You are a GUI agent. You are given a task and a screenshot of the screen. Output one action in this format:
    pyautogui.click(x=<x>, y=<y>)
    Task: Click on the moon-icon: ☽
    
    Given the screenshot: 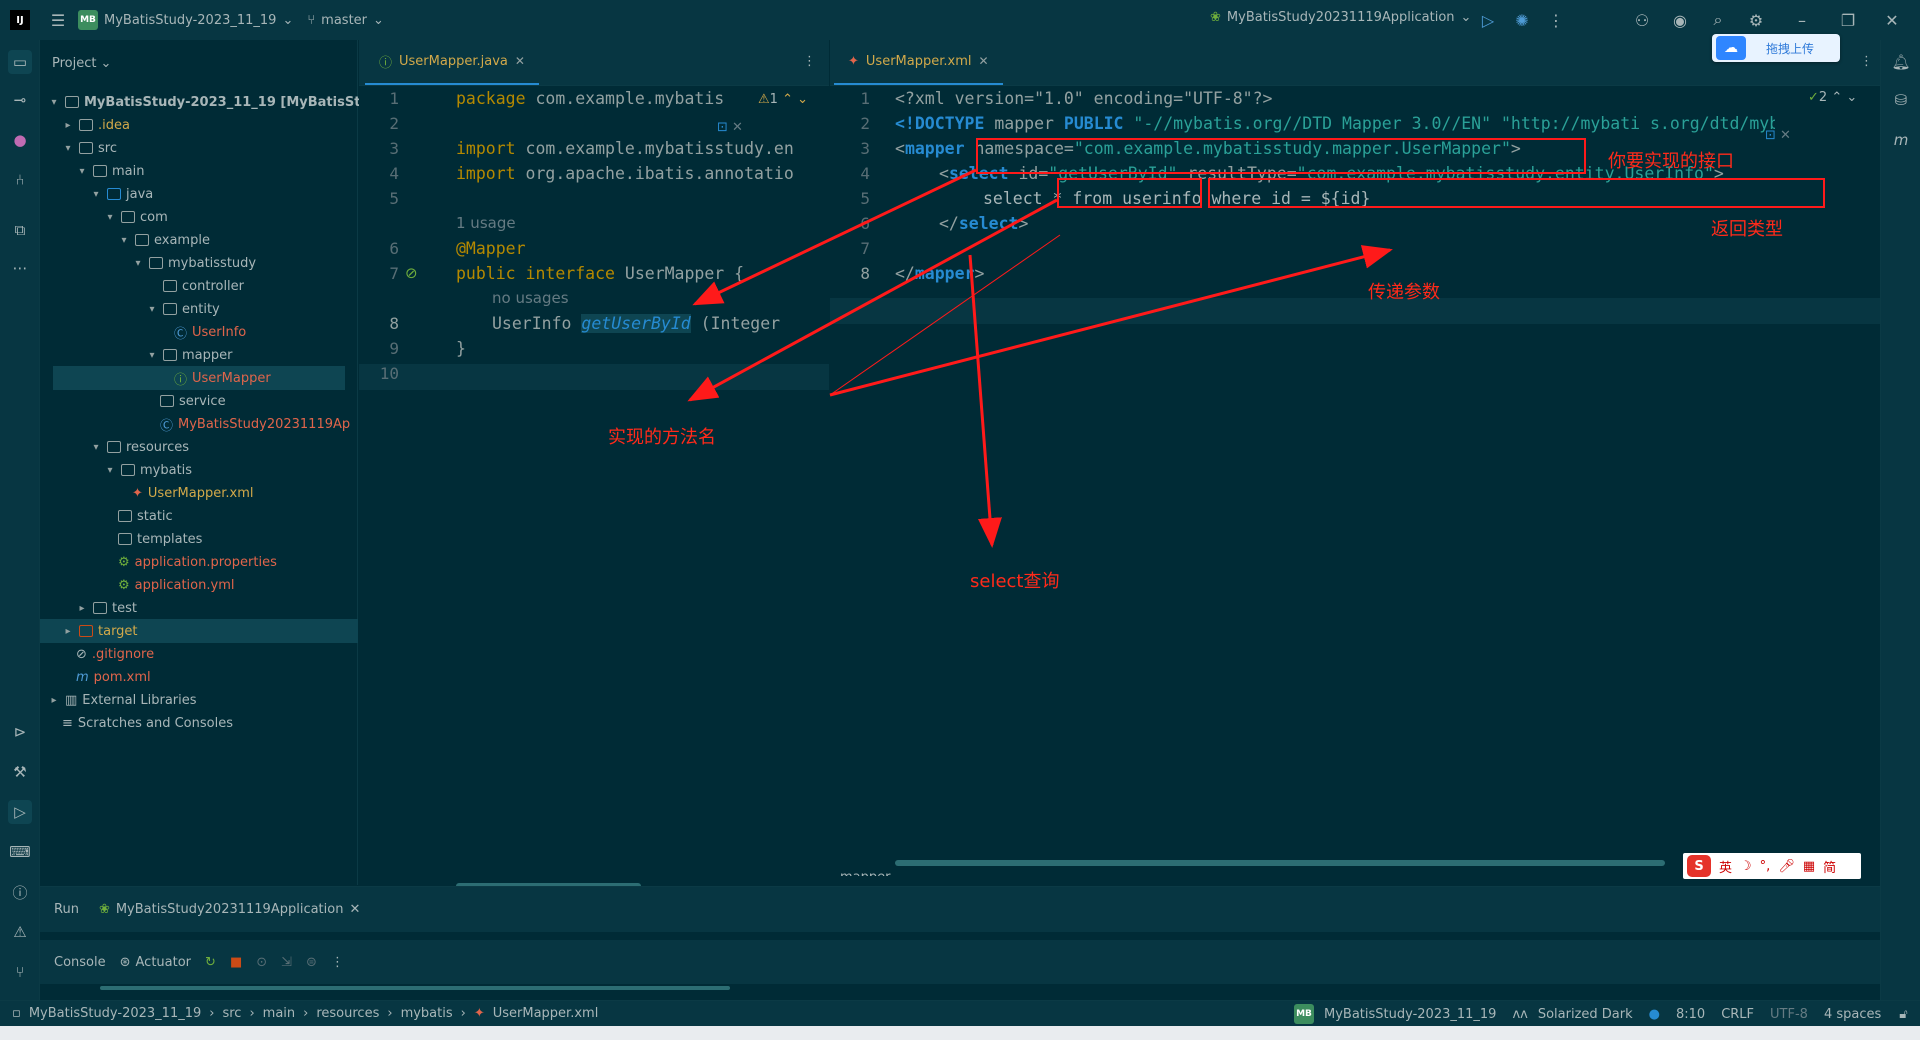 What is the action you would take?
    pyautogui.click(x=1746, y=866)
    